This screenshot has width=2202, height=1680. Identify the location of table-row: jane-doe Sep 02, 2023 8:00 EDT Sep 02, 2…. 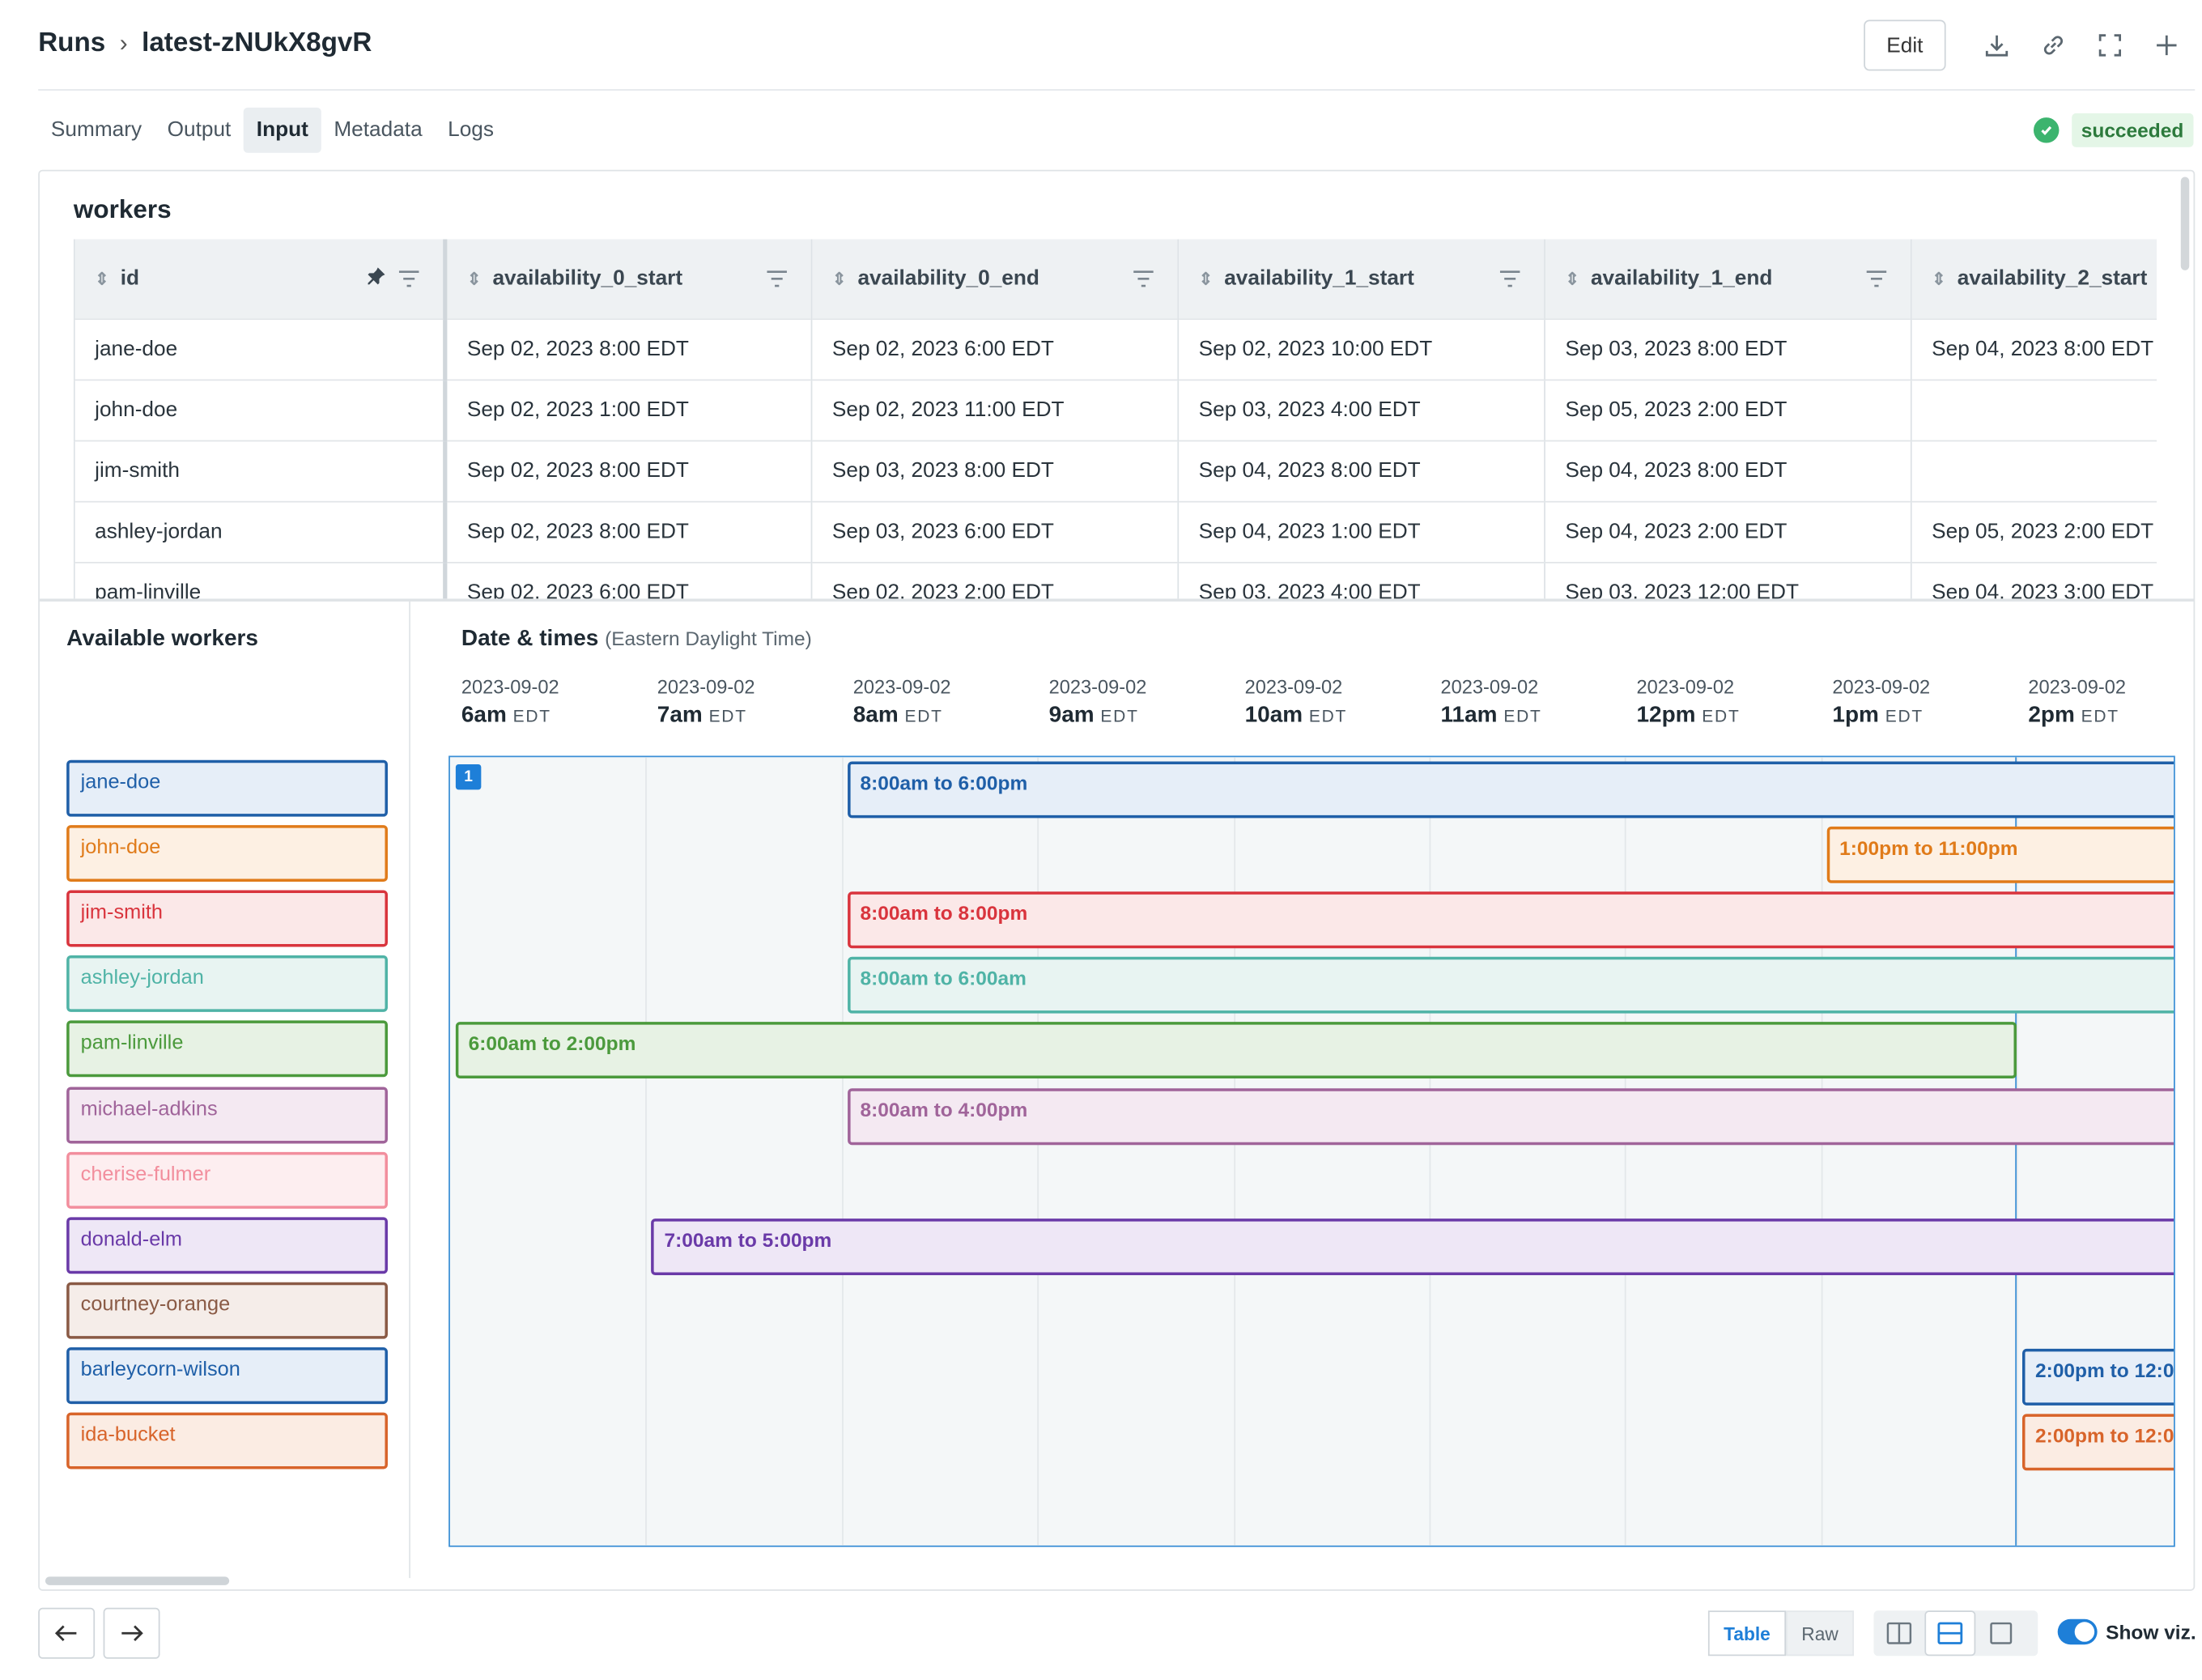
(1115, 349).